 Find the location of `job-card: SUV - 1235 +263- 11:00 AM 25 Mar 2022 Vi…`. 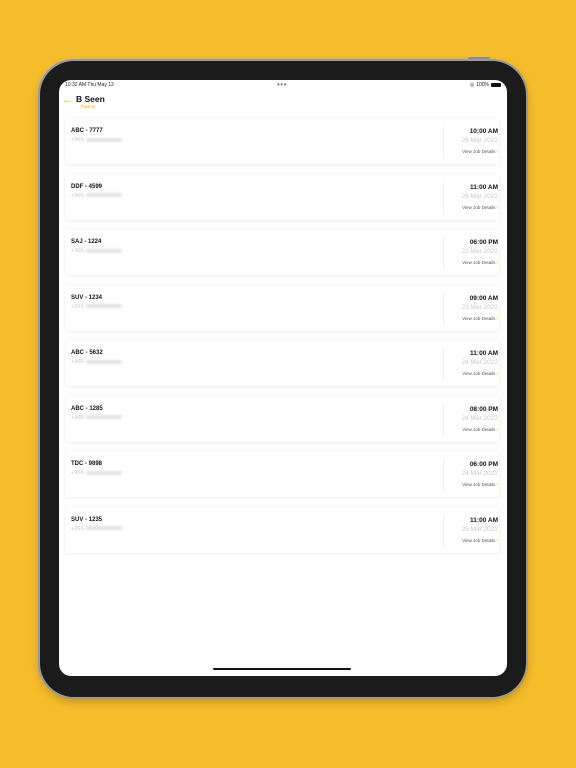

job-card: SUV - 1235 +263- 11:00 AM 25 Mar 2022 Vi… is located at coordinates (282, 529).